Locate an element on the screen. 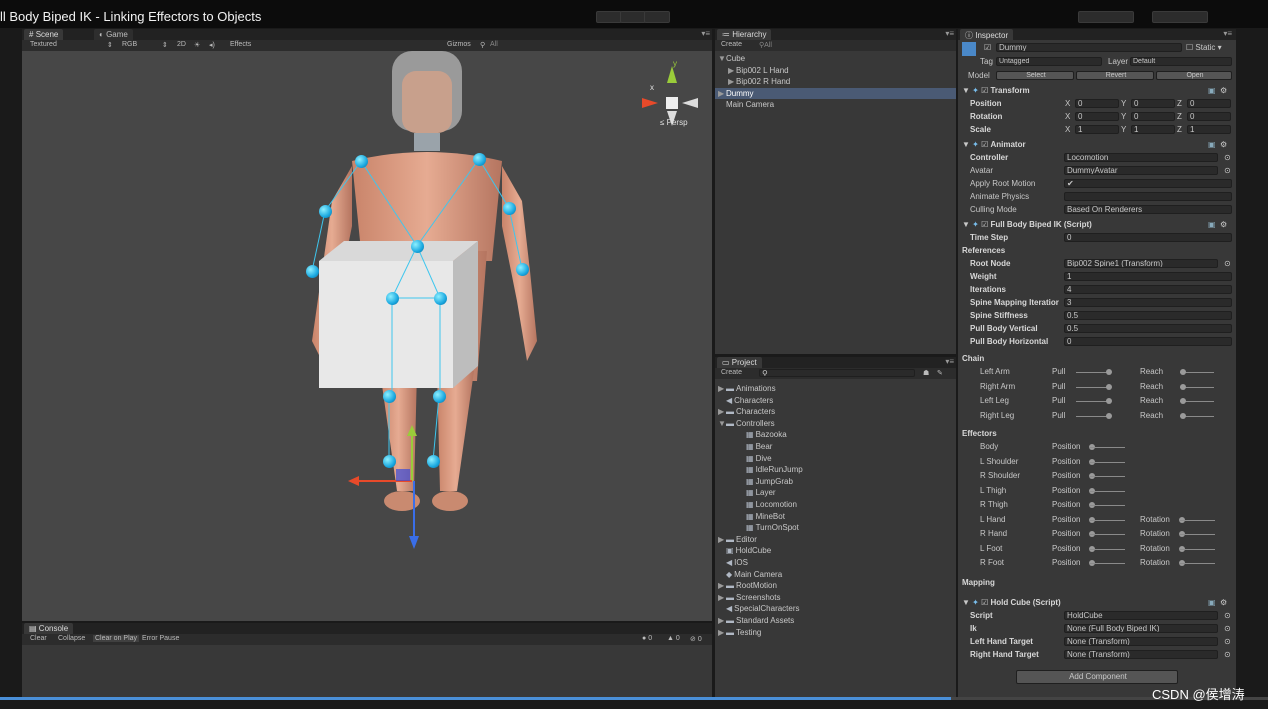  pull-slider is located at coordinates (1093, 401).